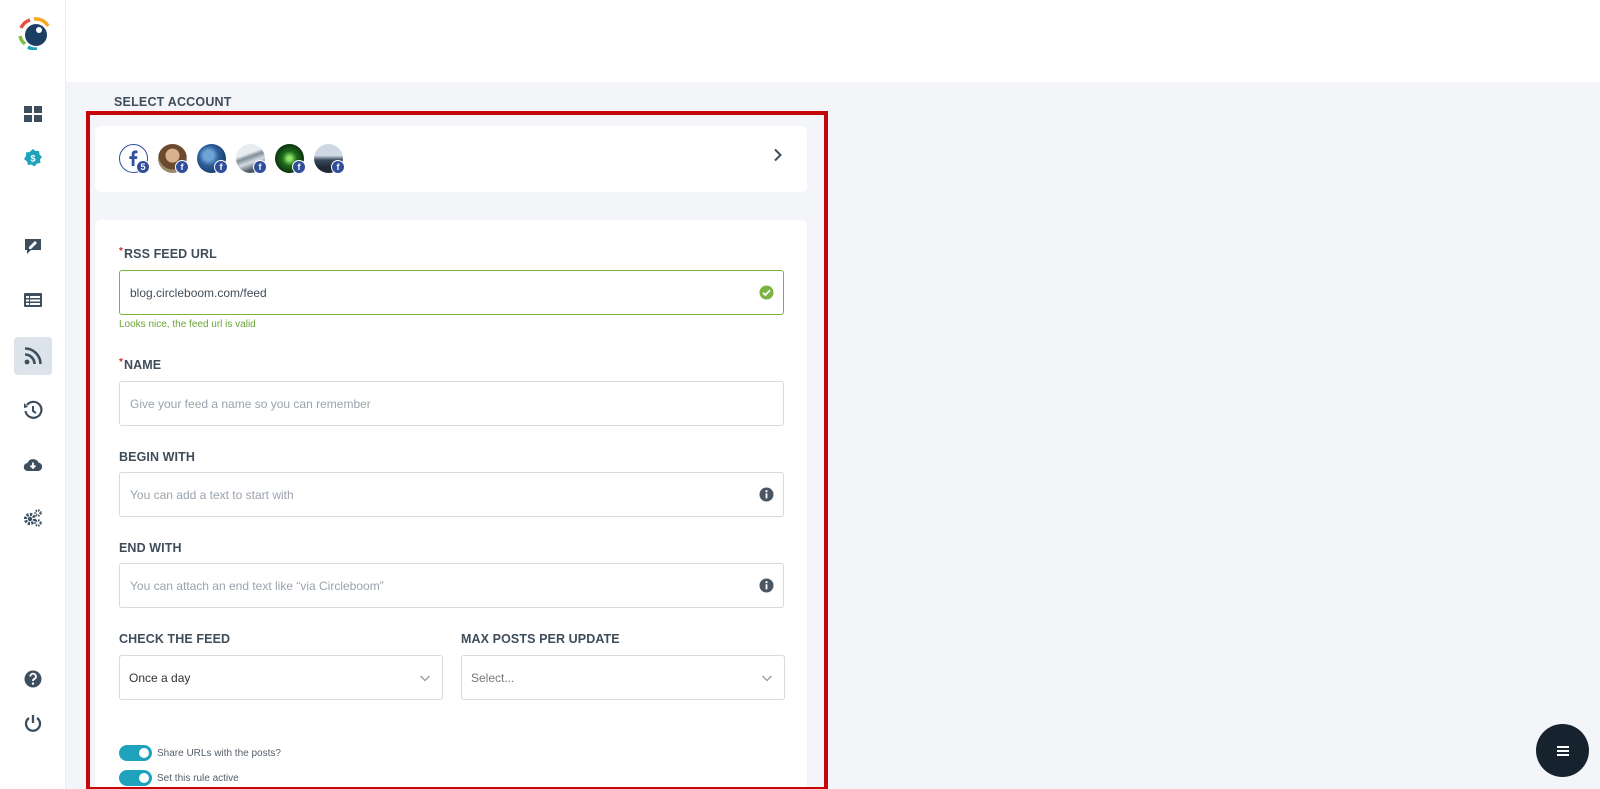  I want to click on history-icon, so click(33, 409).